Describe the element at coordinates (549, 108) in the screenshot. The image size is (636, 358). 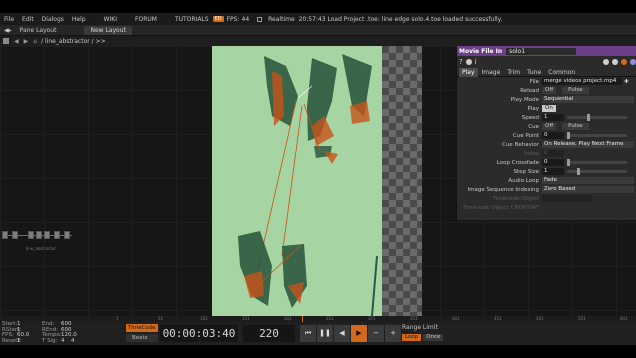
I see `play-toggle: On` at that location.